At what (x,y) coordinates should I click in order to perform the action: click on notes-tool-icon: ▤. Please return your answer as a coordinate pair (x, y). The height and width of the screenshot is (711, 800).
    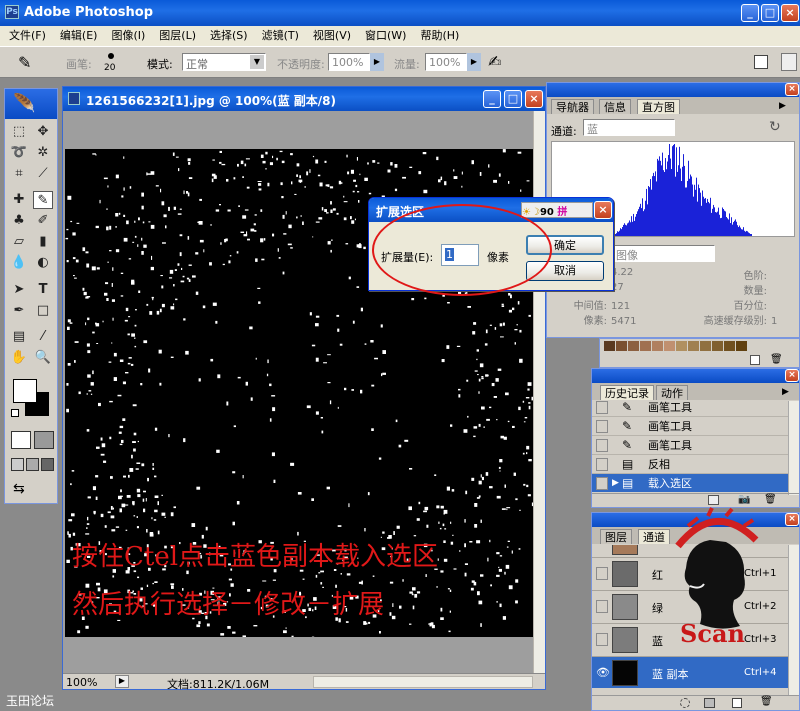
    Looking at the image, I should click on (19, 337).